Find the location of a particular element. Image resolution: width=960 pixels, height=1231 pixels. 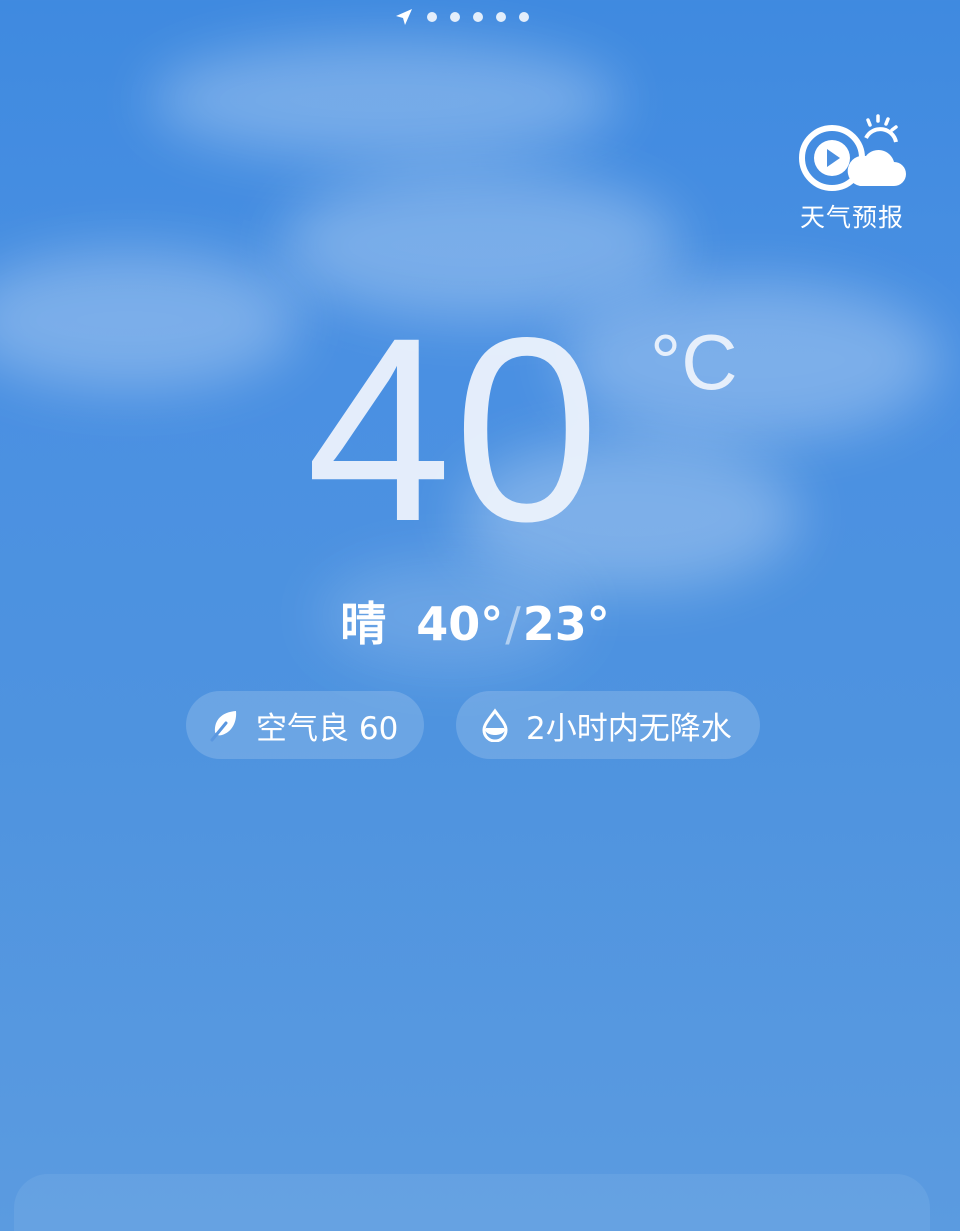

low-temperature: 23° is located at coordinates (566, 624).